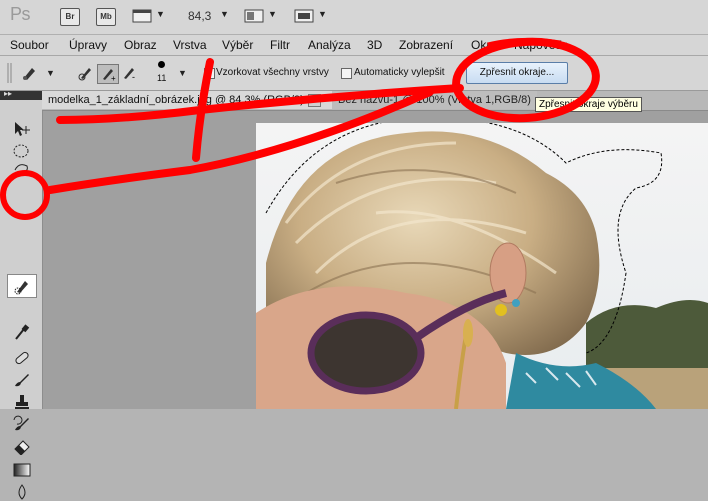 The image size is (708, 501). What do you see at coordinates (541, 45) in the screenshot?
I see `menu-napoveda: Nápověda` at bounding box center [541, 45].